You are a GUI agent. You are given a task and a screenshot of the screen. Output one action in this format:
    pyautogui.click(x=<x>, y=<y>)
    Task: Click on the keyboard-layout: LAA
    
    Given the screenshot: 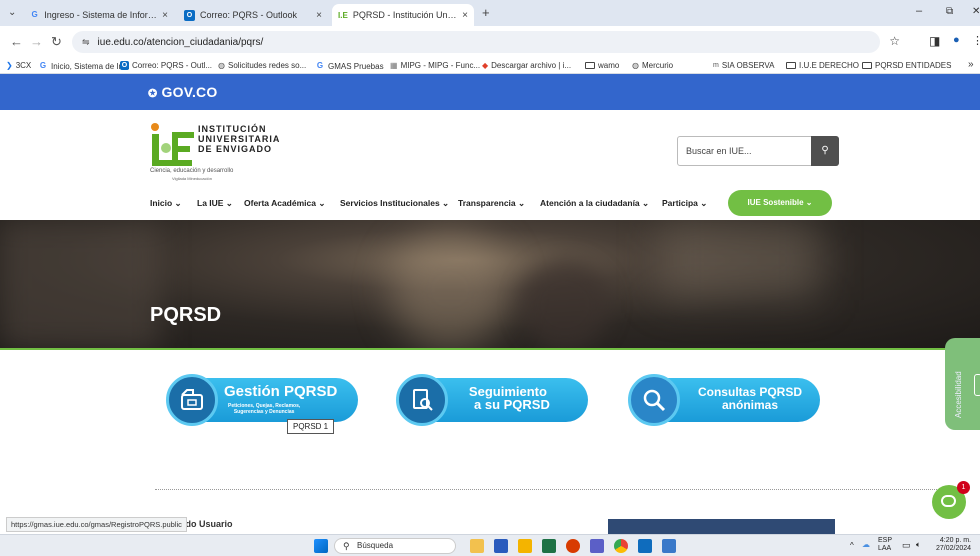 What is the action you would take?
    pyautogui.click(x=885, y=549)
    